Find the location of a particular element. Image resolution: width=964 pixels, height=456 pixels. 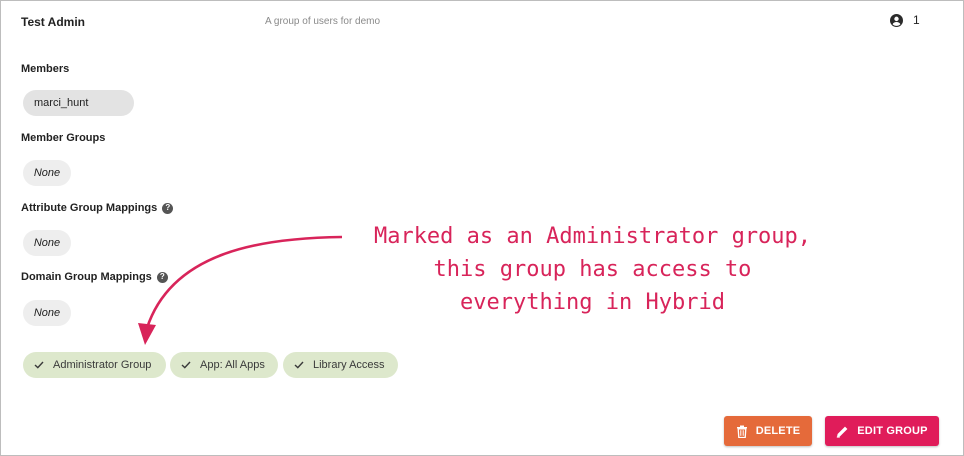

permission-chip-administrator: Administrator Group is located at coordinates (94, 365).